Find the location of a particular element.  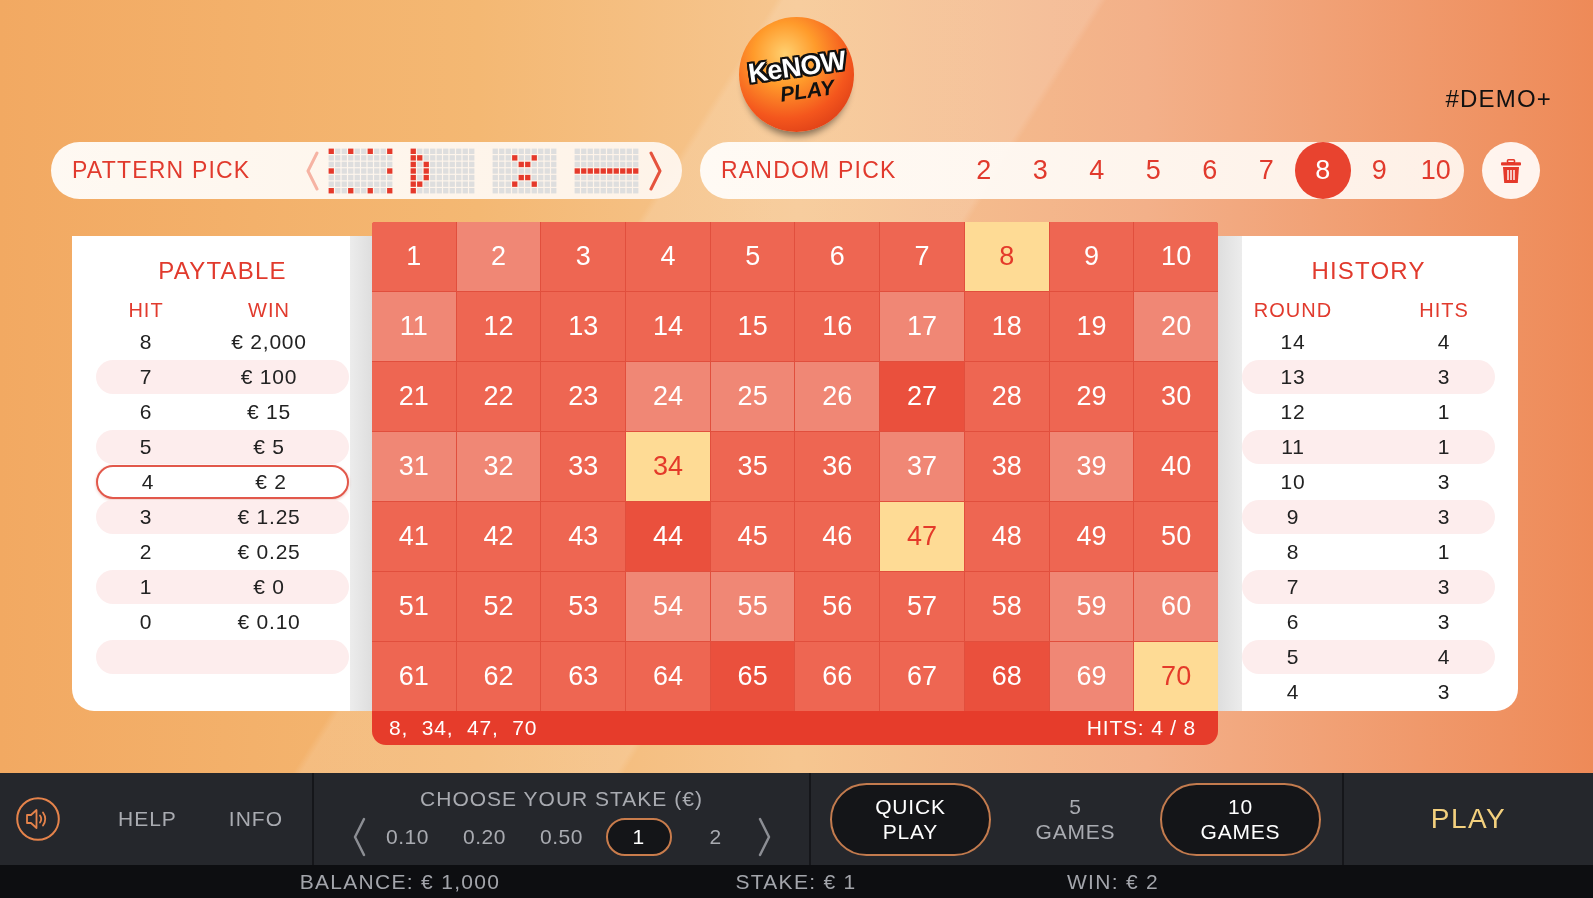

number-cell: 35 is located at coordinates (752, 466).